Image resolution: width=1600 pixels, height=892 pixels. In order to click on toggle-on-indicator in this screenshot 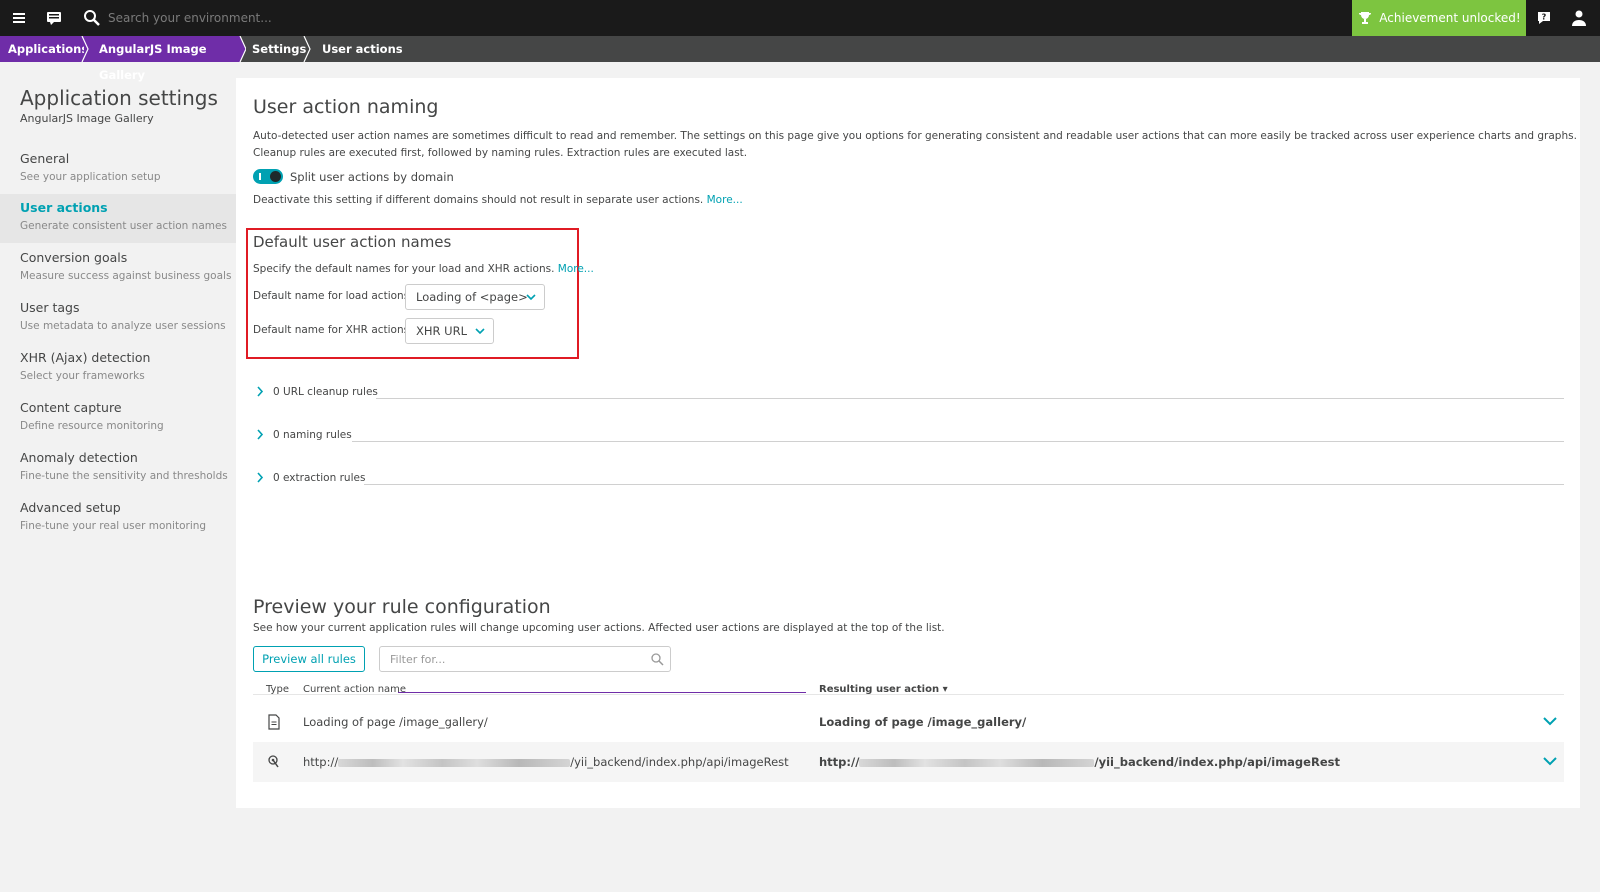, I will do `click(260, 176)`.